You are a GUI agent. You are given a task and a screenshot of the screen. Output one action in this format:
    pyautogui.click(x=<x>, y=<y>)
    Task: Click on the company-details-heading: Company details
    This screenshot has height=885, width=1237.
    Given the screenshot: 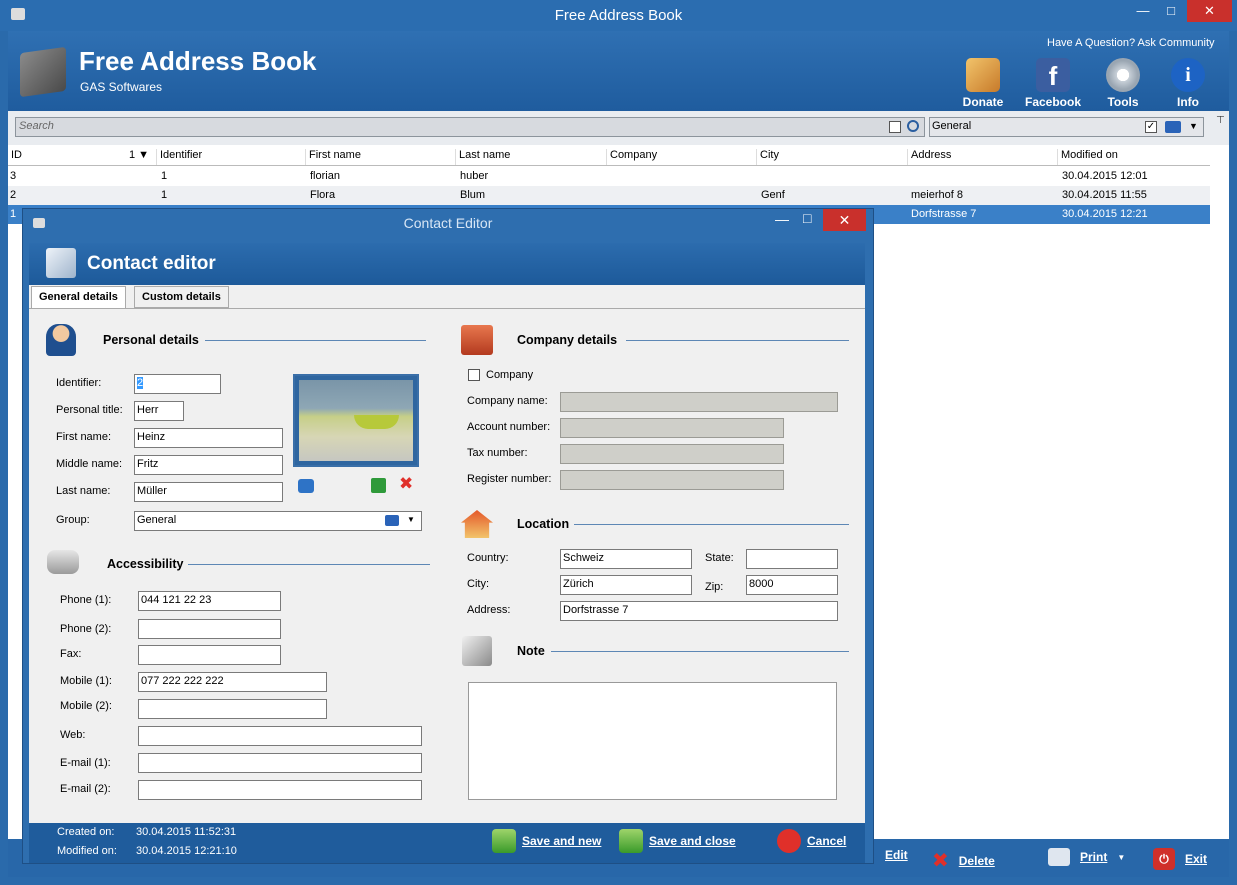 What is the action you would take?
    pyautogui.click(x=567, y=340)
    